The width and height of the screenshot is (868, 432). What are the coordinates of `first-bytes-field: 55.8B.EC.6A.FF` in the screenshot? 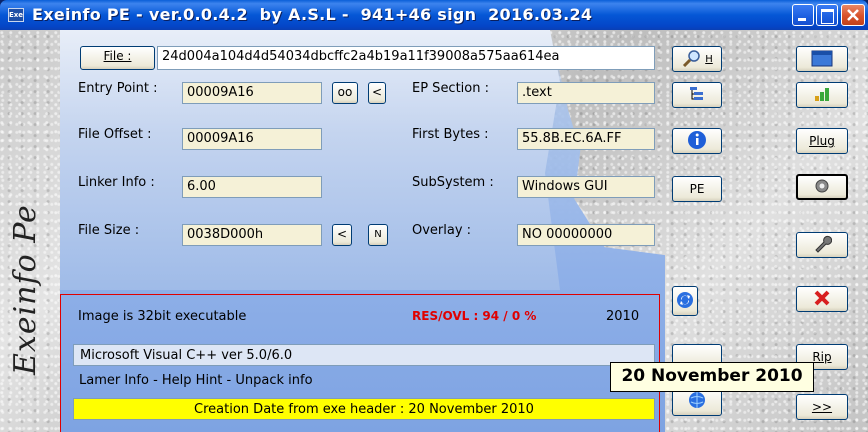 It's located at (586, 139).